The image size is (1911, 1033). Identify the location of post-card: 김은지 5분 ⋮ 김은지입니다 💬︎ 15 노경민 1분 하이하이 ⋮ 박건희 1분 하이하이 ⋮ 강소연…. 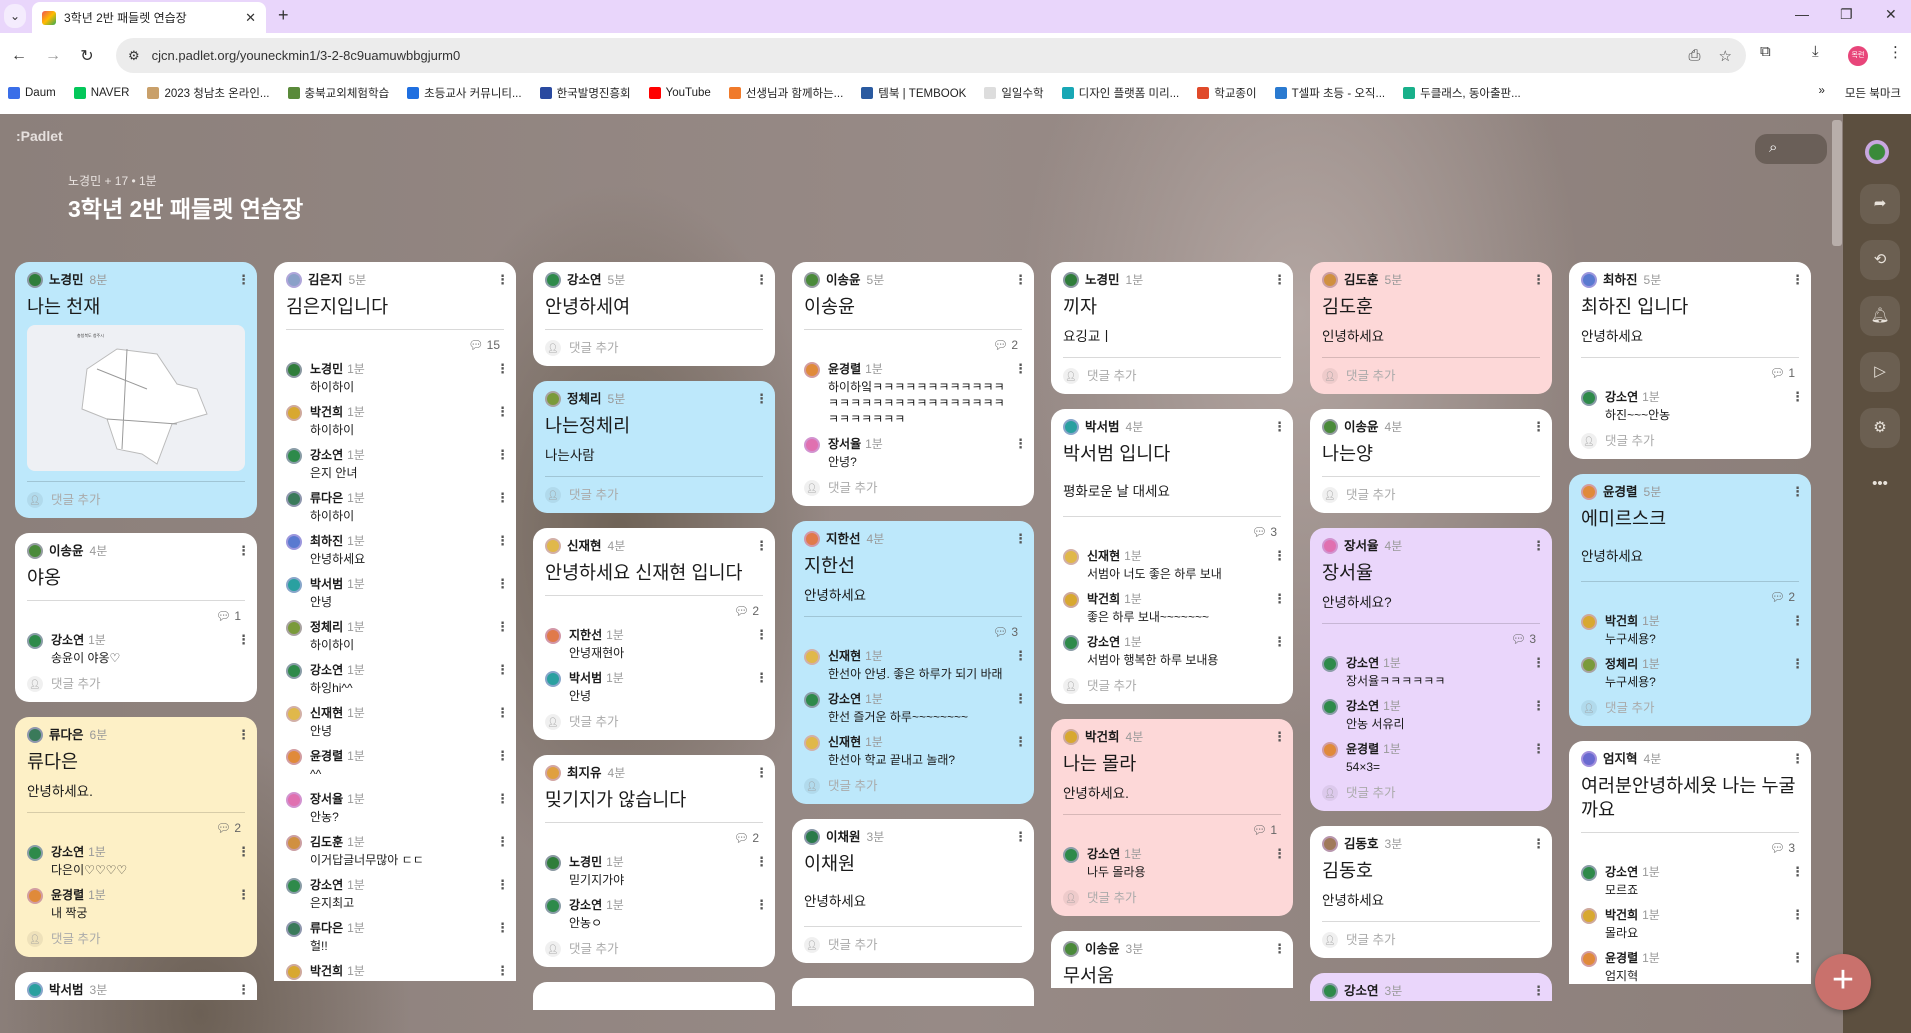
(395, 621).